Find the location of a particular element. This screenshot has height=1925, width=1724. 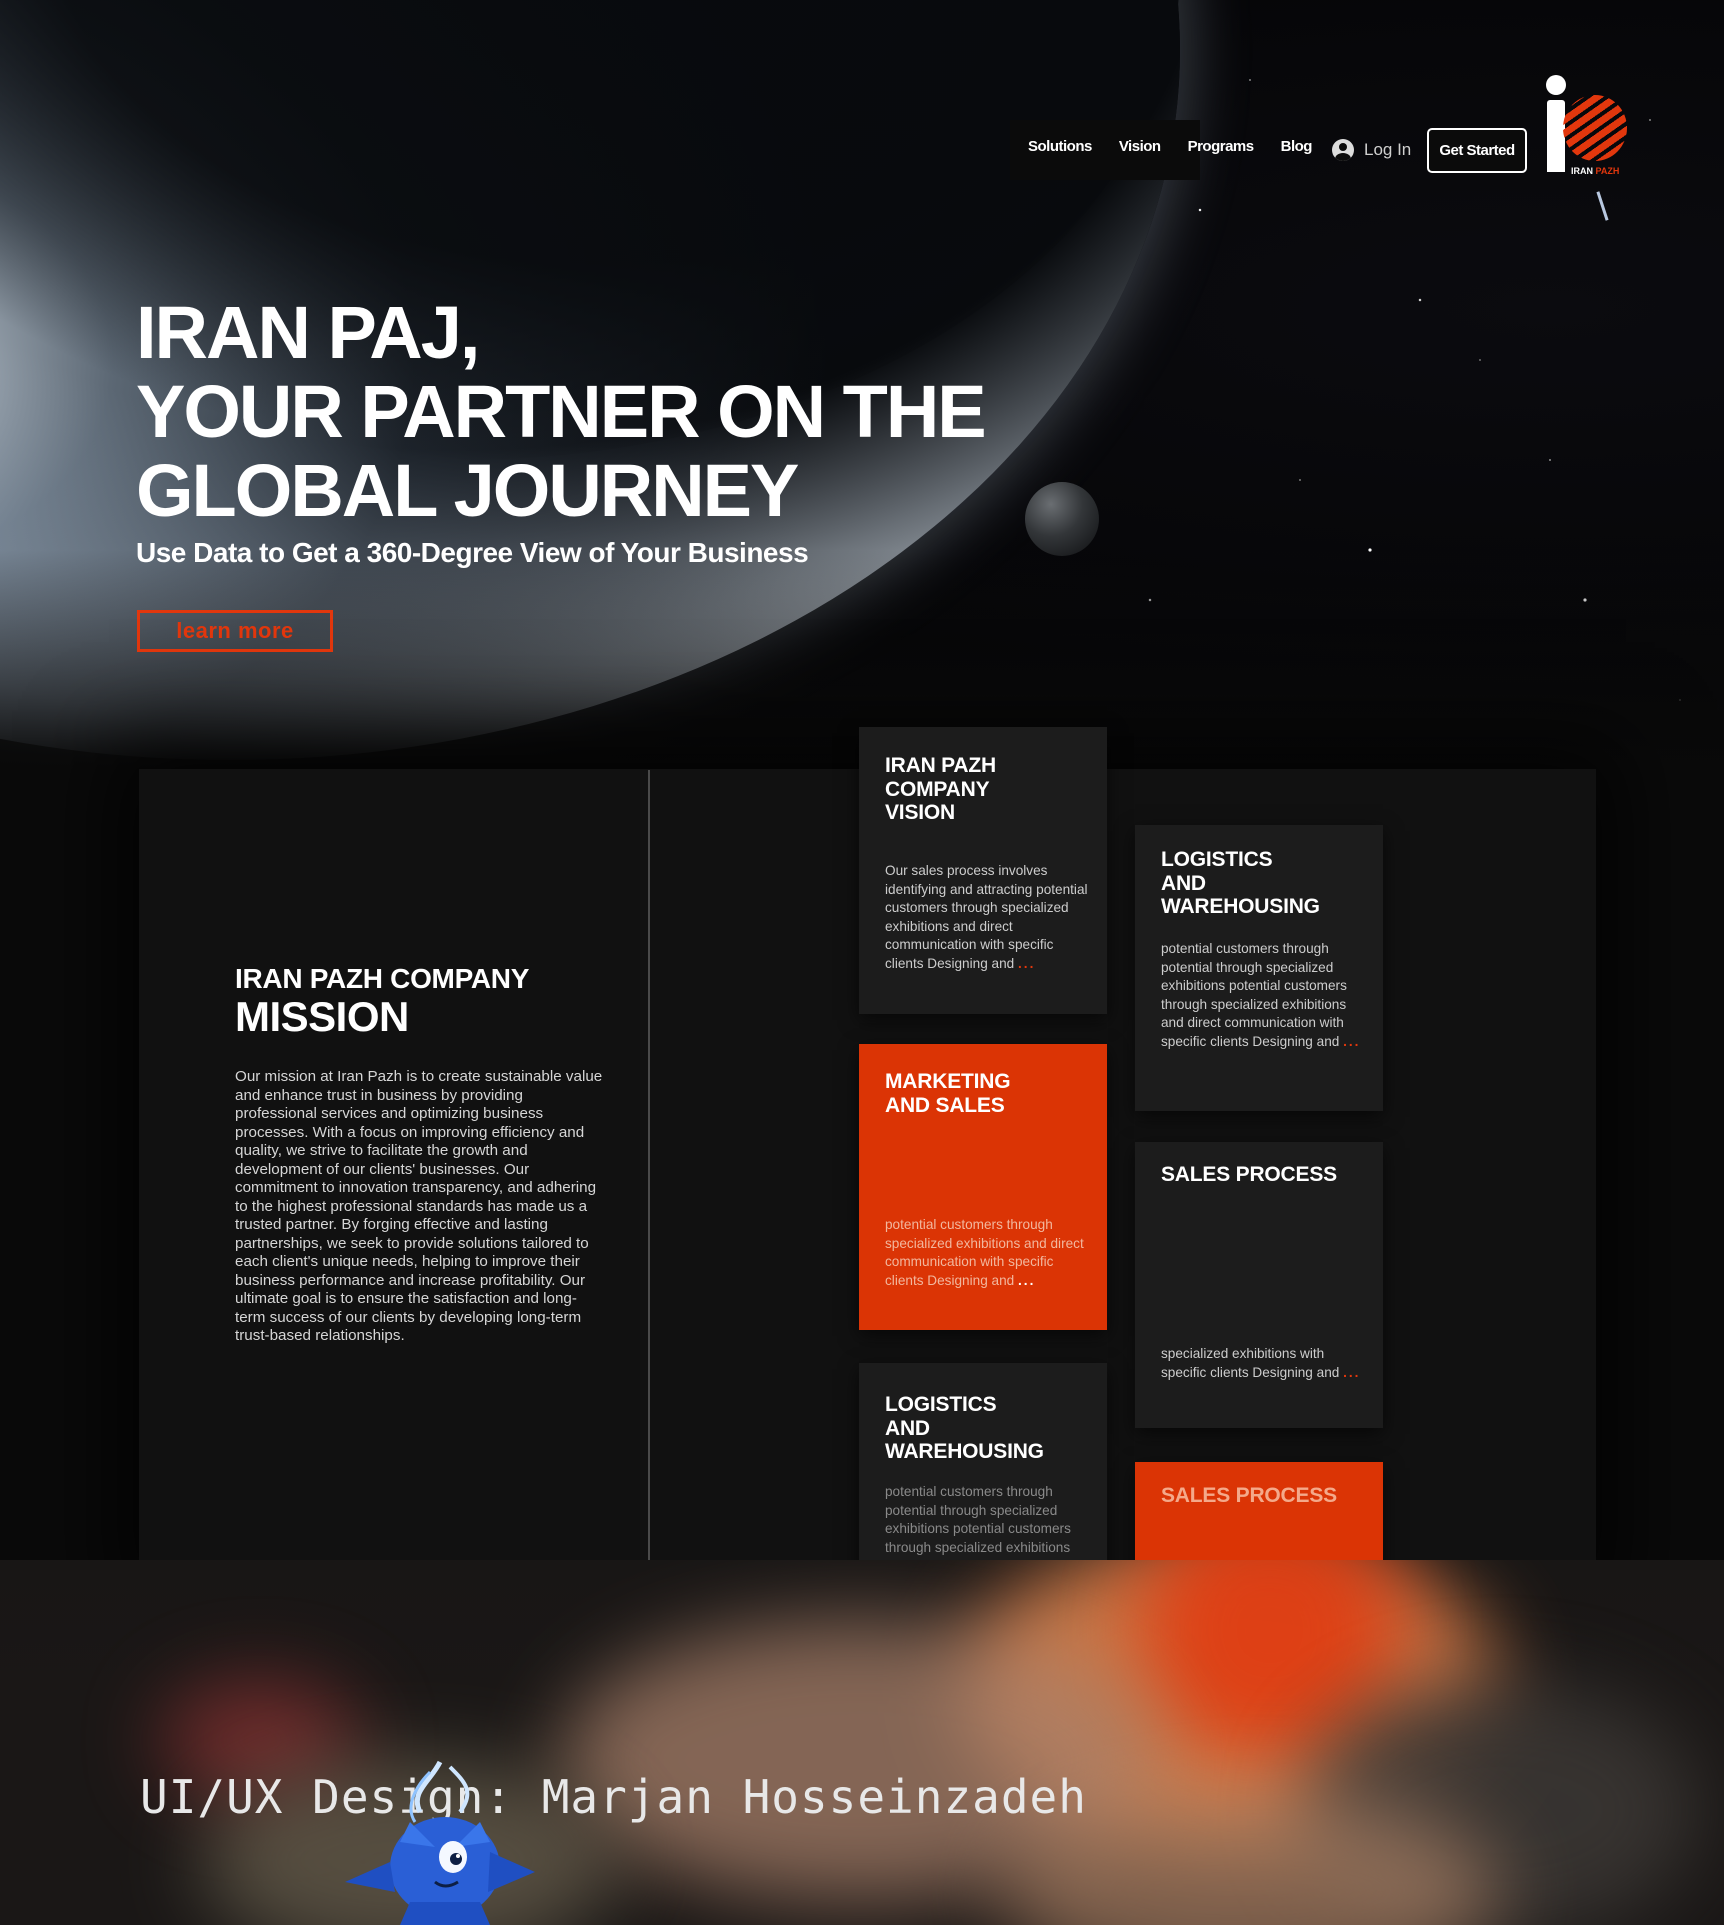

nav-link-solutions: Solutions is located at coordinates (1060, 146).